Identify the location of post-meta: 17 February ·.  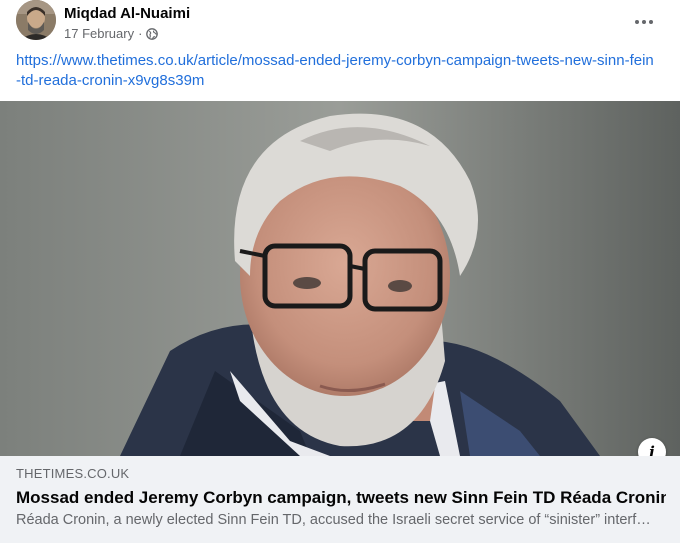
(111, 33).